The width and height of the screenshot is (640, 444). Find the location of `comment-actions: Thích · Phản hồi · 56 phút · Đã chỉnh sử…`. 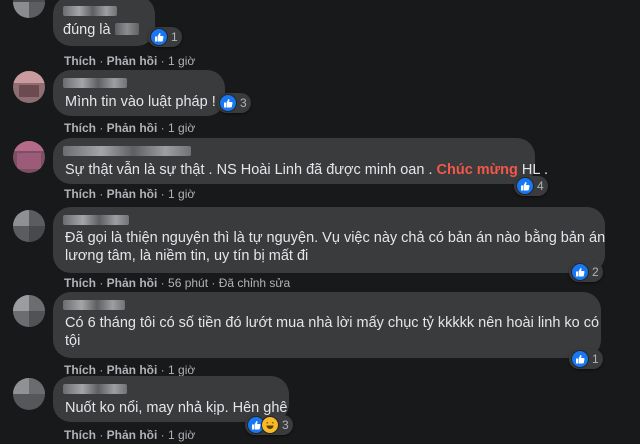

comment-actions: Thích · Phản hồi · 56 phút · Đã chỉnh sử… is located at coordinates (177, 283).